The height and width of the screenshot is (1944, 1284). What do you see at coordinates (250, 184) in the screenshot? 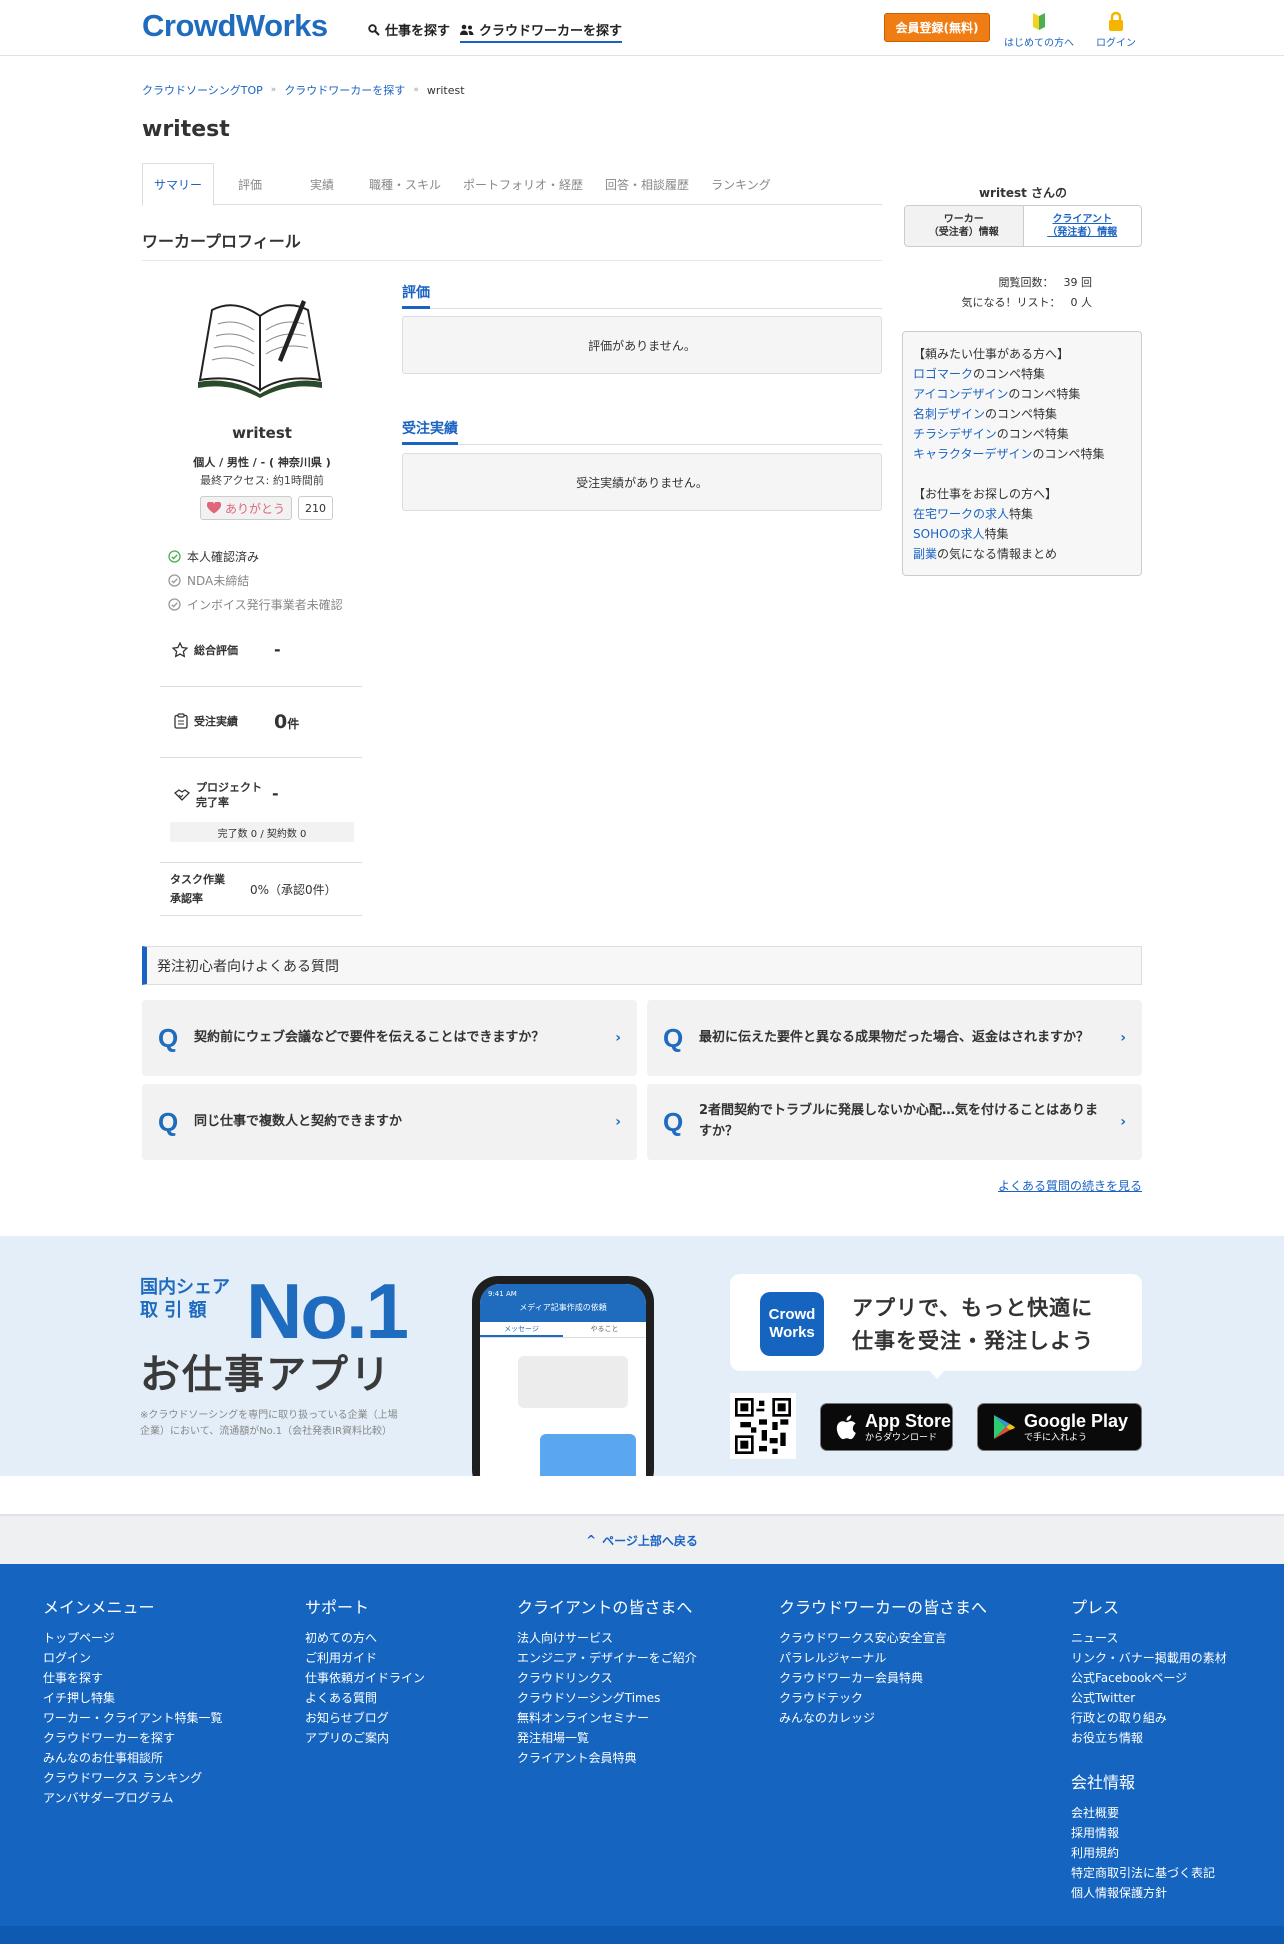
I see `tab-evaluation: 評価` at bounding box center [250, 184].